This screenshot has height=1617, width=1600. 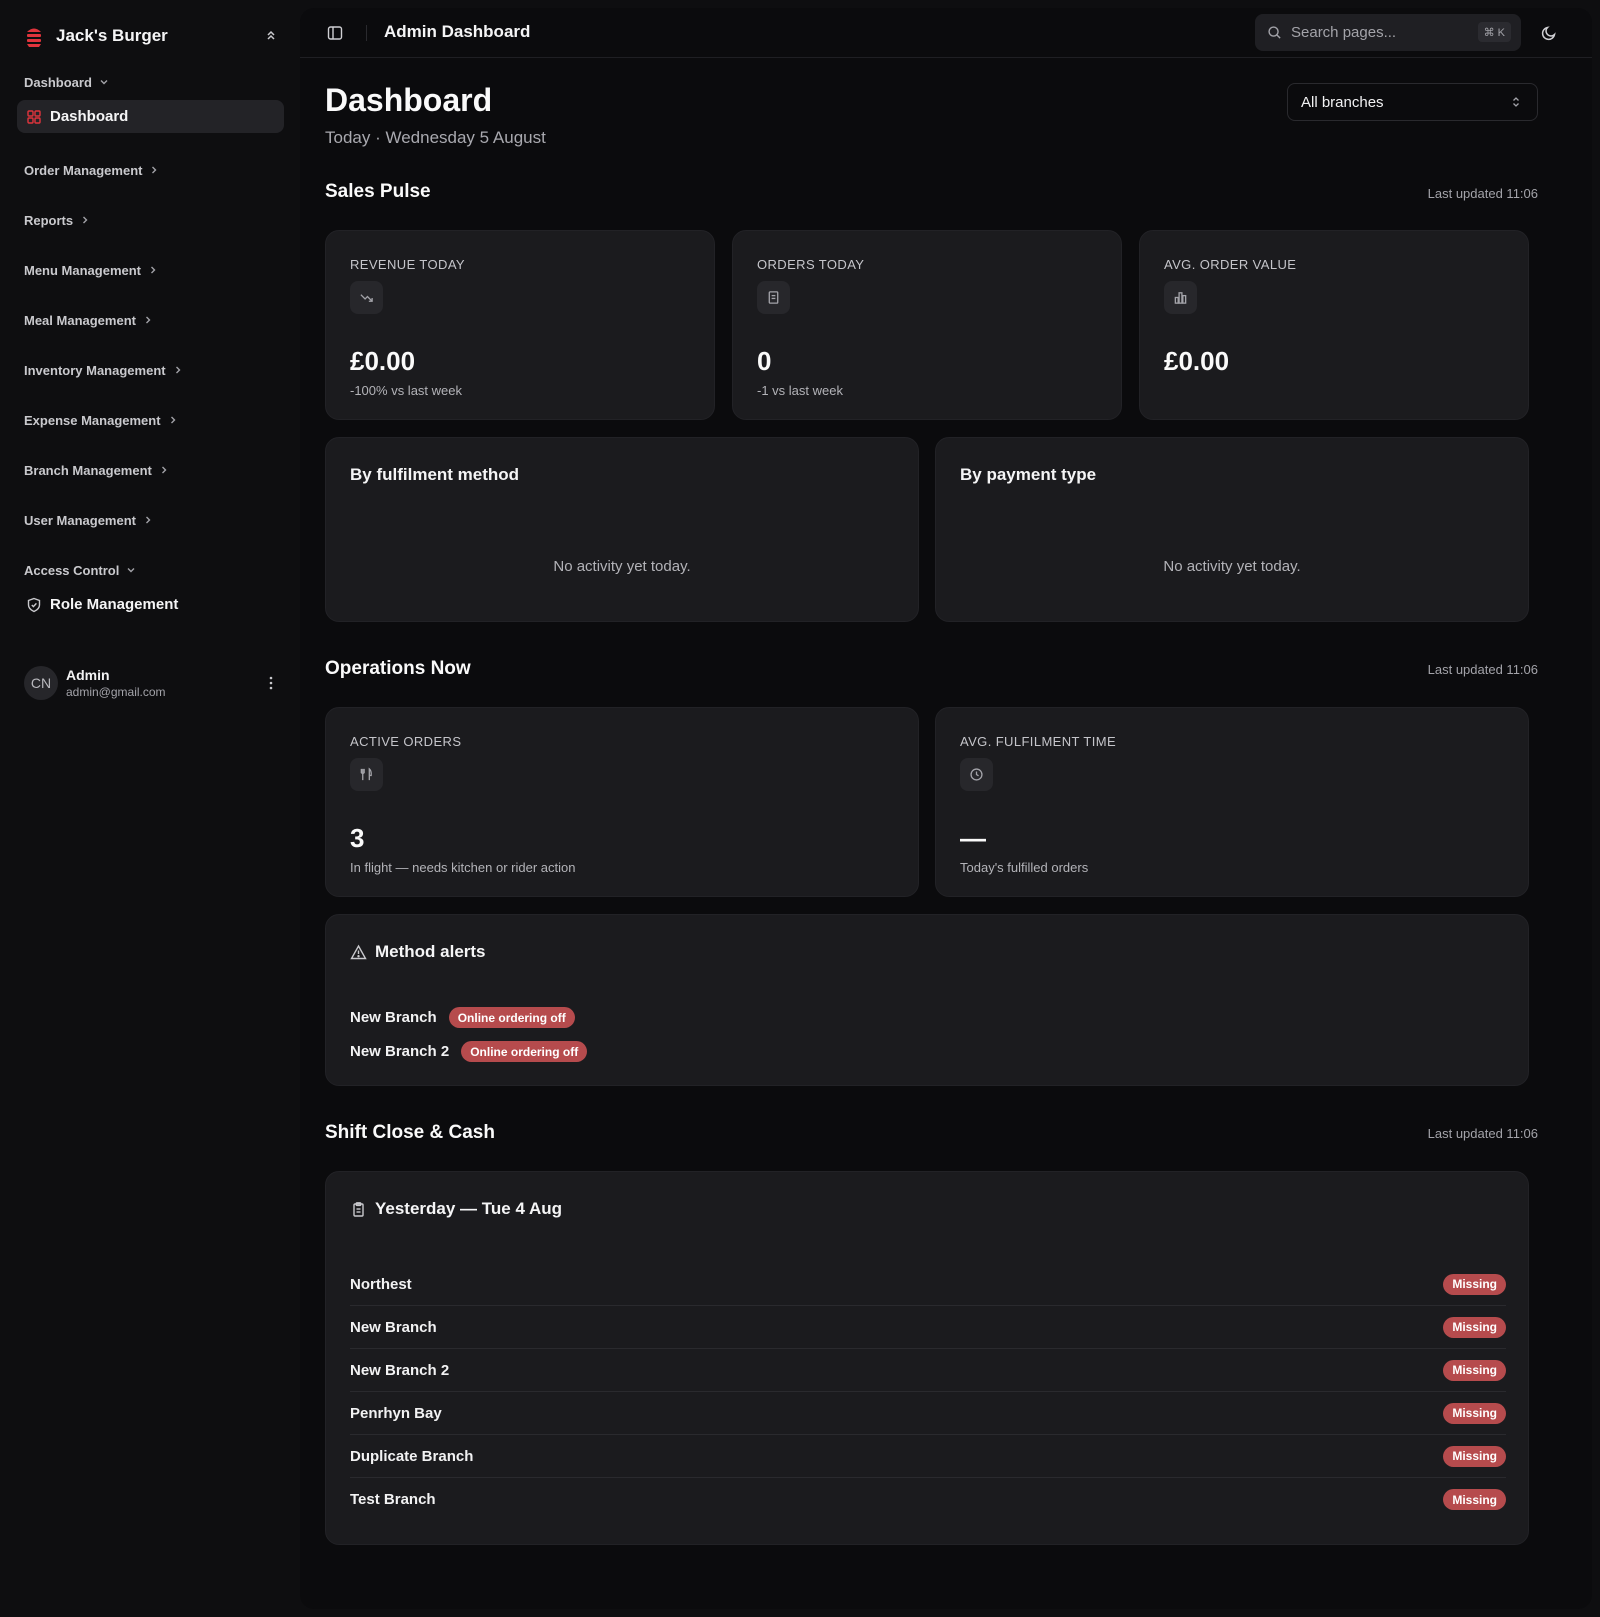 What do you see at coordinates (928, 1284) in the screenshot?
I see `table-row: Northest Missing` at bounding box center [928, 1284].